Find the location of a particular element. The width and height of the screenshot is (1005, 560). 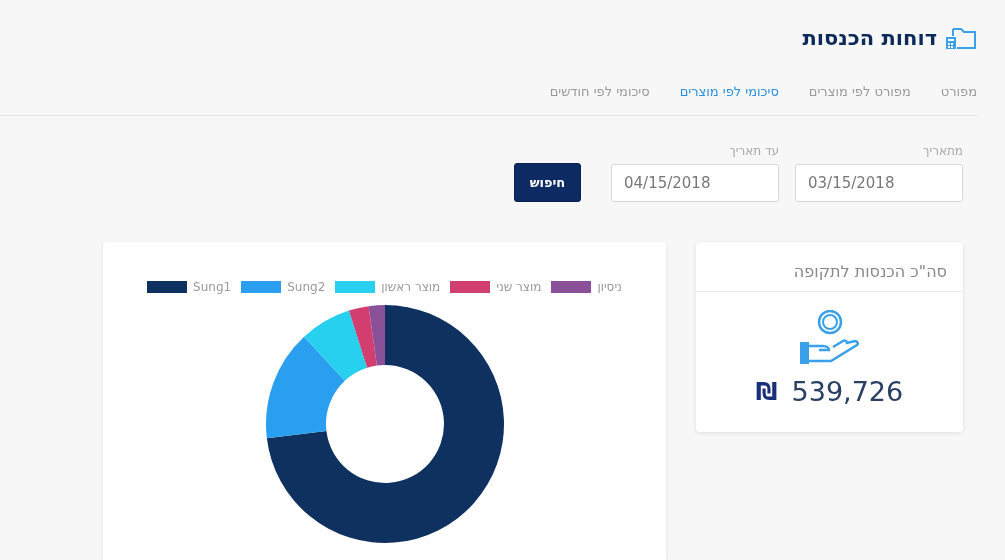

date-field: 04/15/2018 is located at coordinates (695, 183).